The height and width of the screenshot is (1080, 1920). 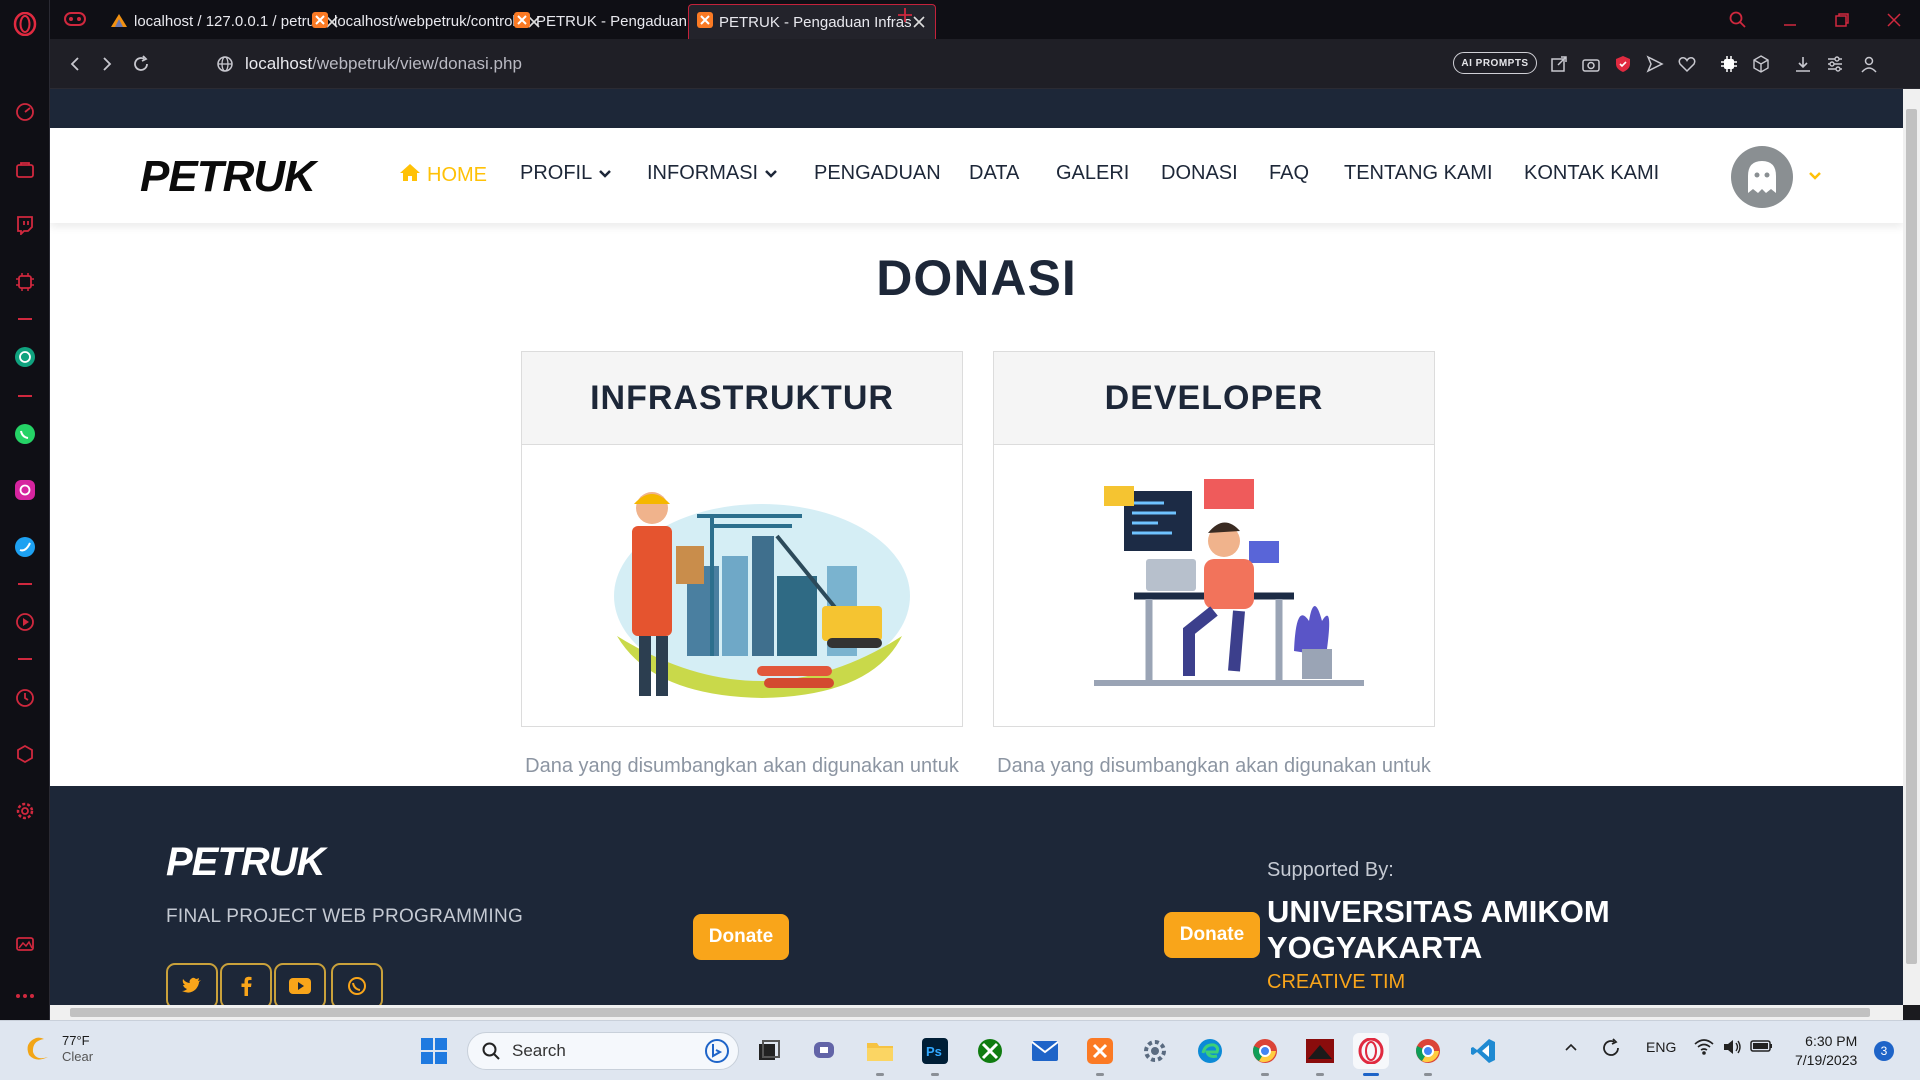 I want to click on twitch-icon, so click(x=25, y=225).